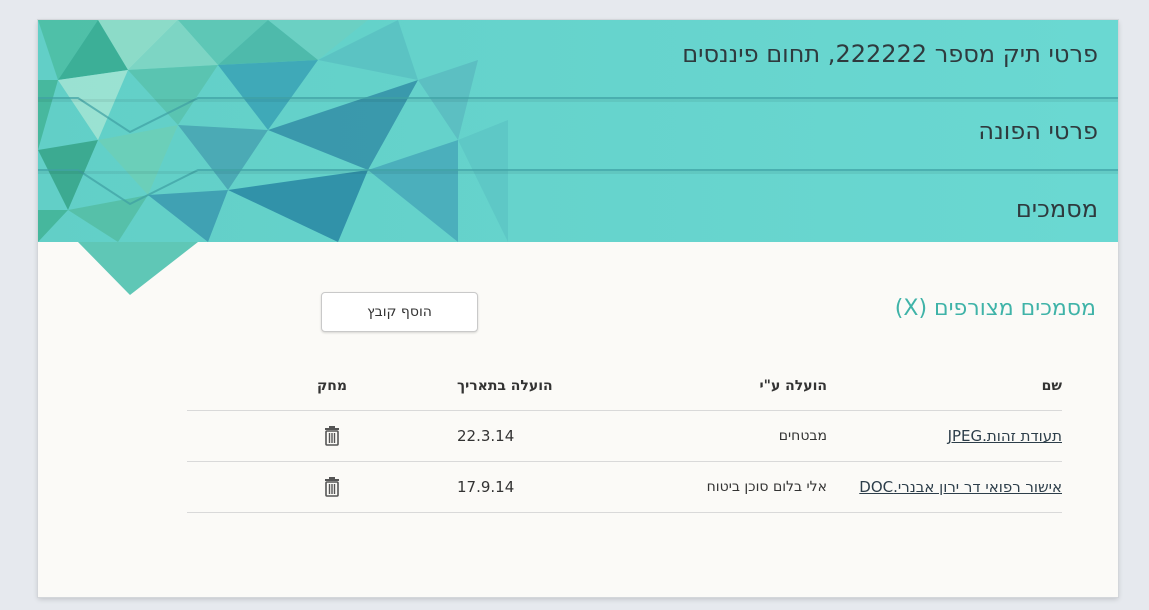 This screenshot has width=1149, height=610. Describe the element at coordinates (995, 308) in the screenshot. I see `attached-documents-title: מסמכים מצורפים (X)` at that location.